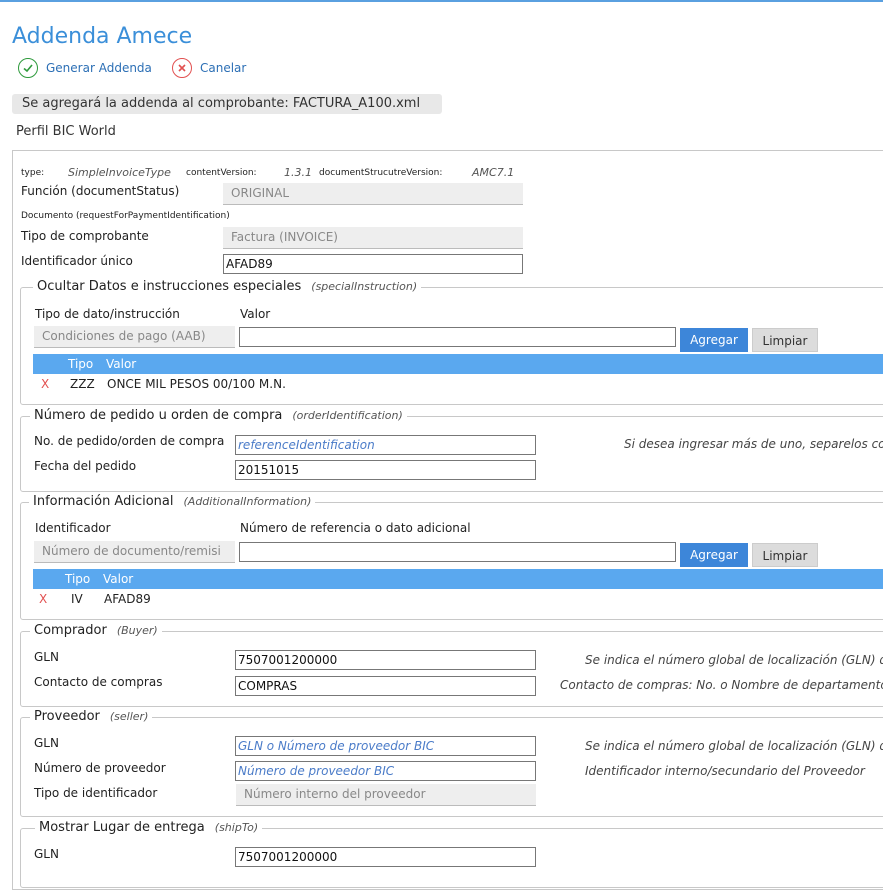 The width and height of the screenshot is (883, 890). What do you see at coordinates (70, 630) in the screenshot?
I see `buyer-title: Comprador` at bounding box center [70, 630].